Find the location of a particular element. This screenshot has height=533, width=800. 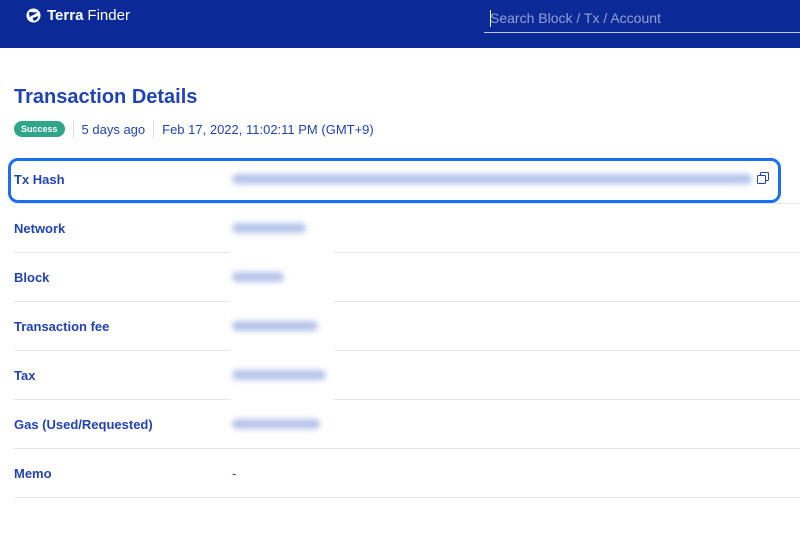

block-label: Block is located at coordinates (32, 277).